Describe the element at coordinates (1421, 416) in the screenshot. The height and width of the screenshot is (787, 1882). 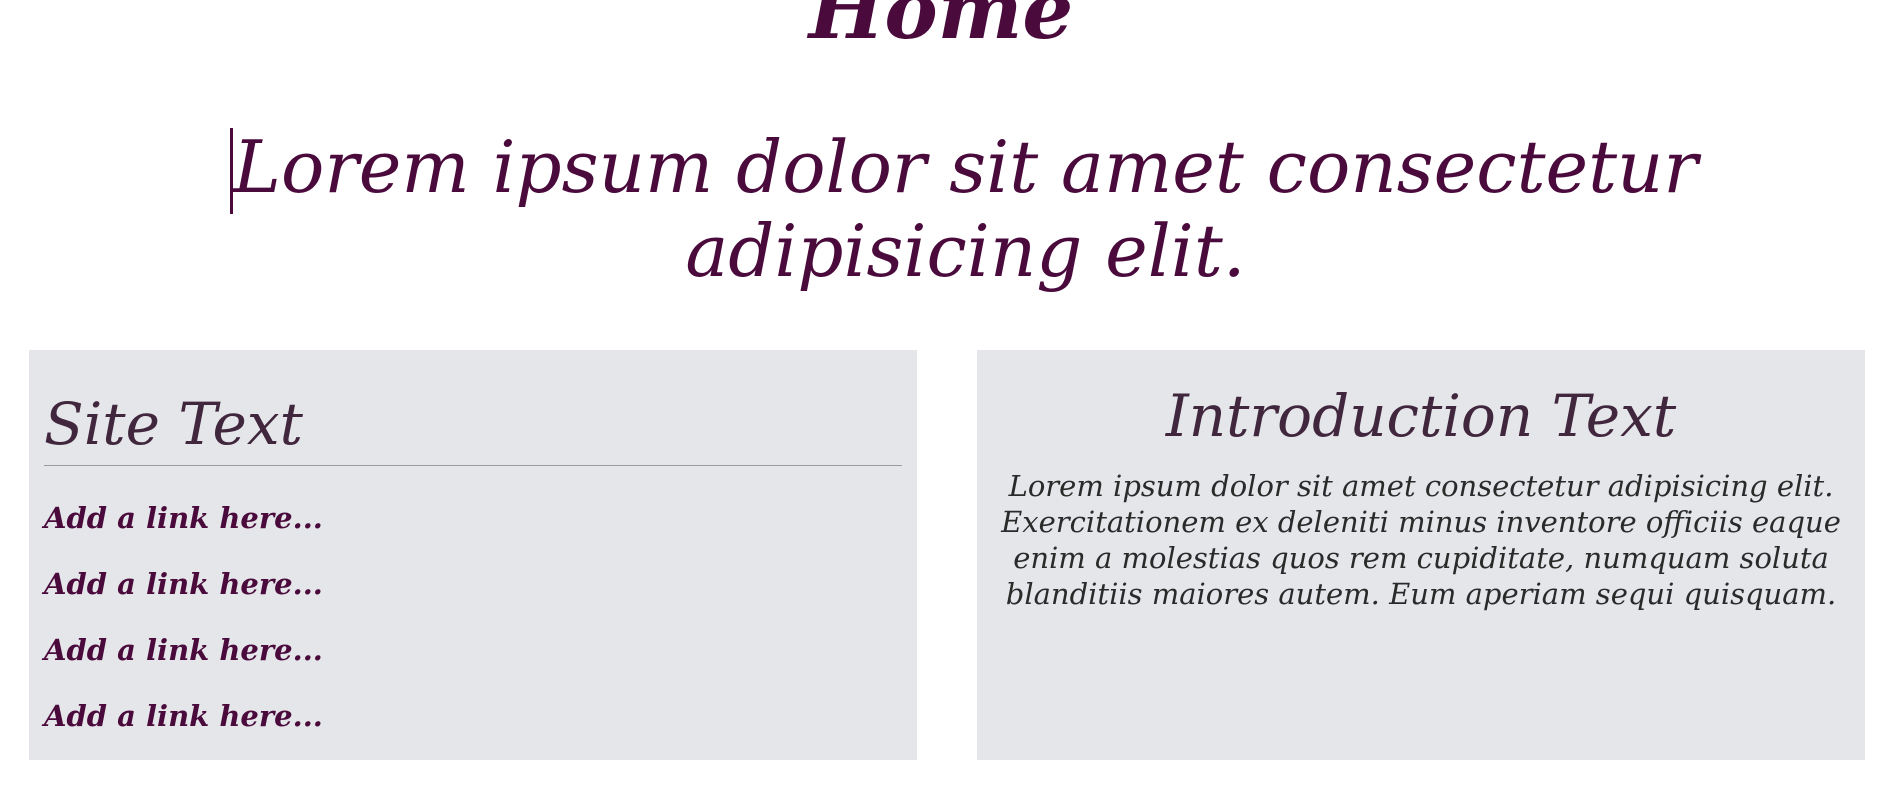
I see `introduction-heading: Introduction Text` at that location.